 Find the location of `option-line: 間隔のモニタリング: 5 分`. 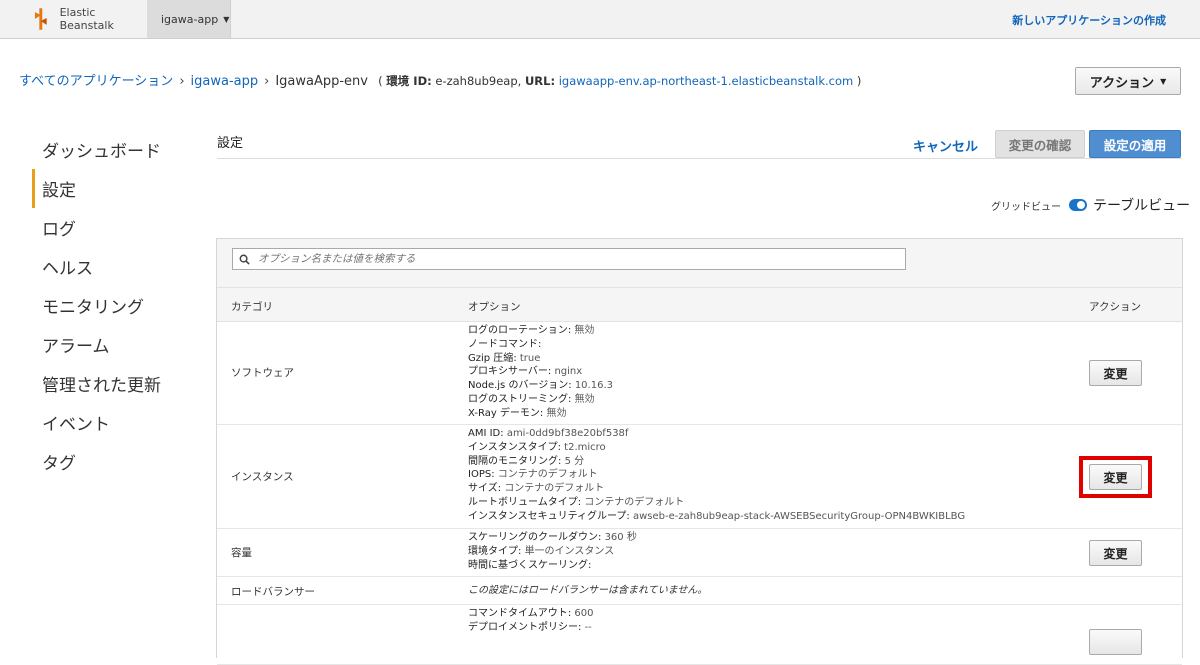

option-line: 間隔のモニタリング: 5 分 is located at coordinates (526, 461).